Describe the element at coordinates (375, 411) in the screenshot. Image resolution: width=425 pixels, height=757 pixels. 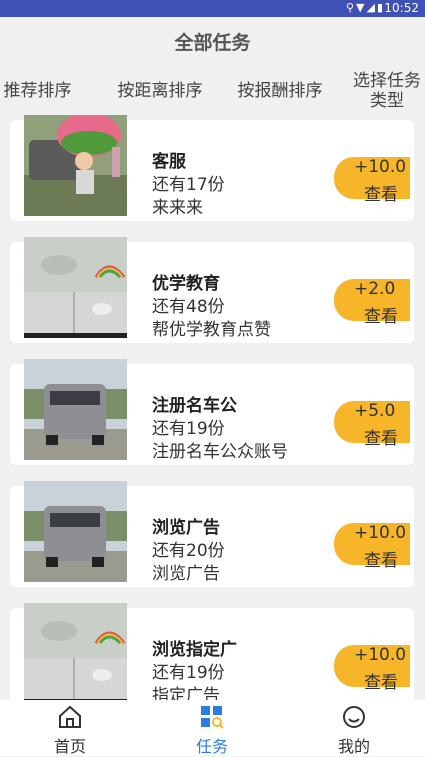
I see `reward-amount: +5.0` at that location.